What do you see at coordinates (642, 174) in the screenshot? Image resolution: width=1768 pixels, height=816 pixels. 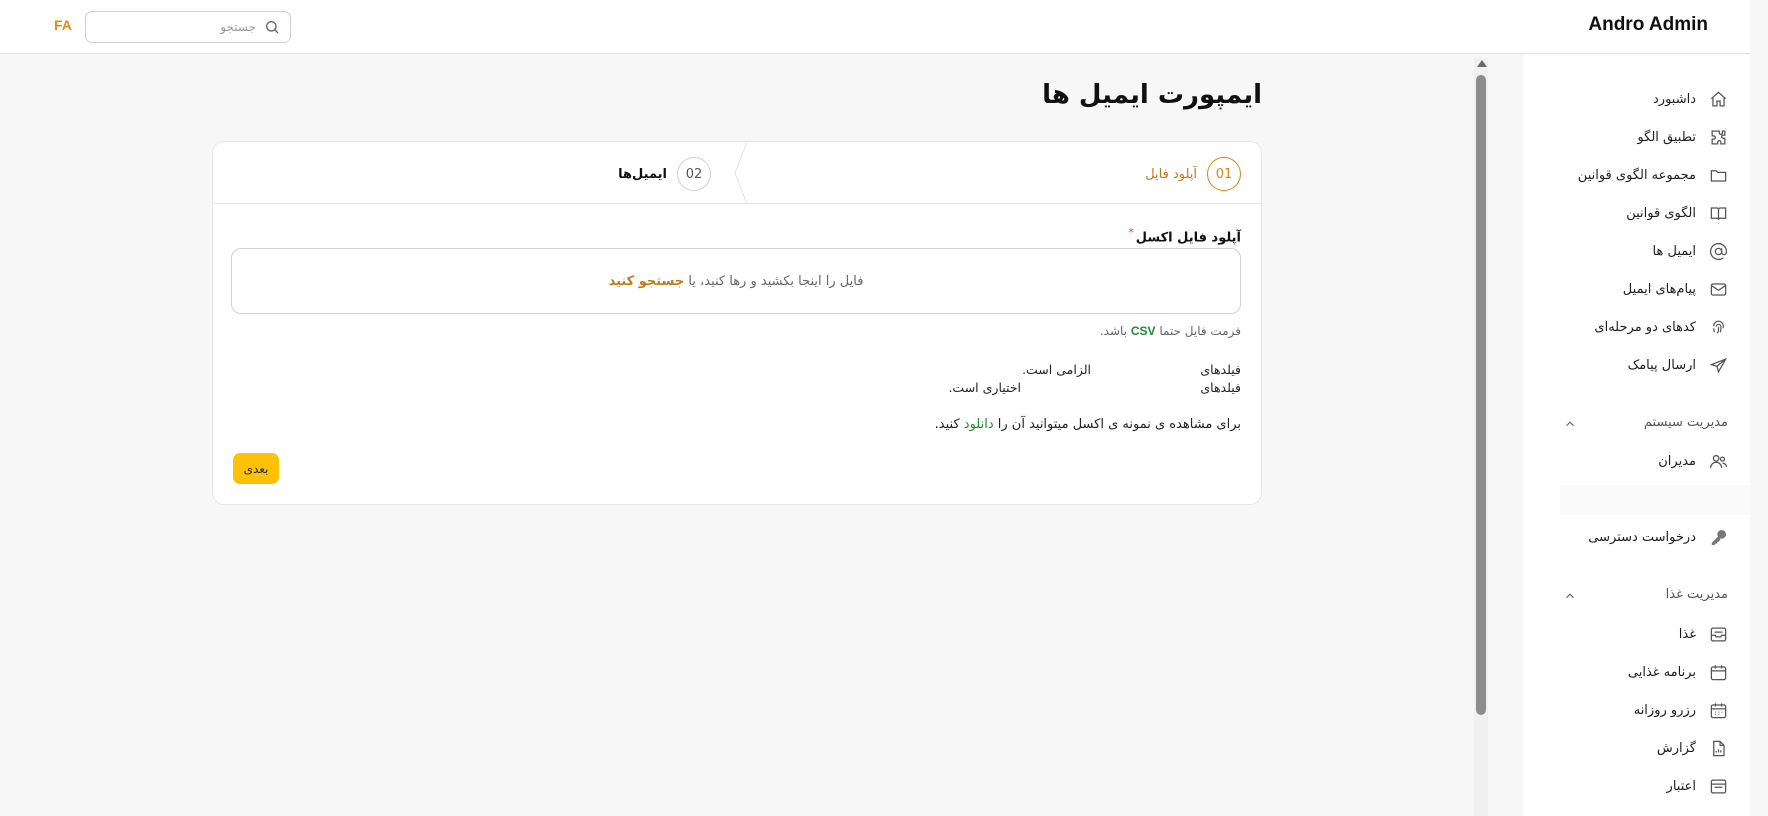 I see `step-label: ایمیل‌ها` at bounding box center [642, 174].